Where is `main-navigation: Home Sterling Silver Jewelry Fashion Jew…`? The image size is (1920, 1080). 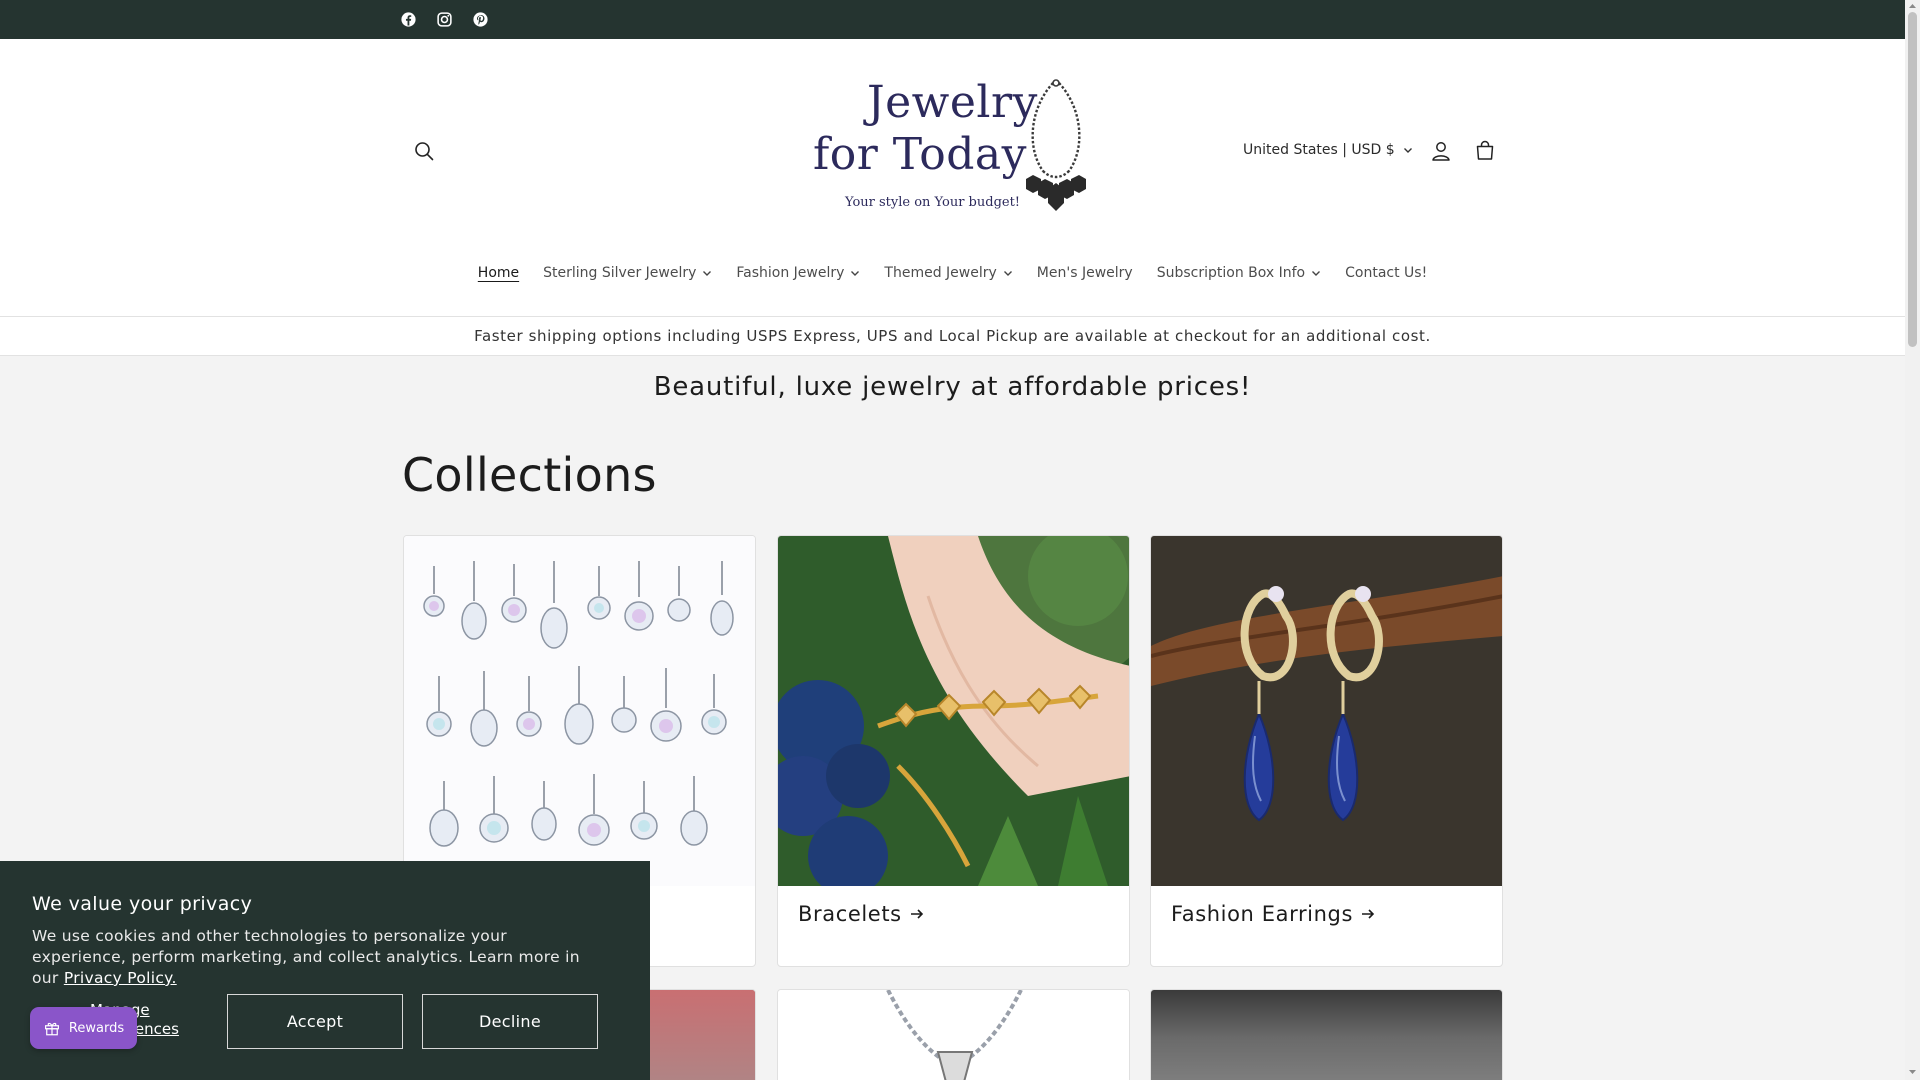
main-navigation: Home Sterling Silver Jewelry Fashion Jew… is located at coordinates (952, 273).